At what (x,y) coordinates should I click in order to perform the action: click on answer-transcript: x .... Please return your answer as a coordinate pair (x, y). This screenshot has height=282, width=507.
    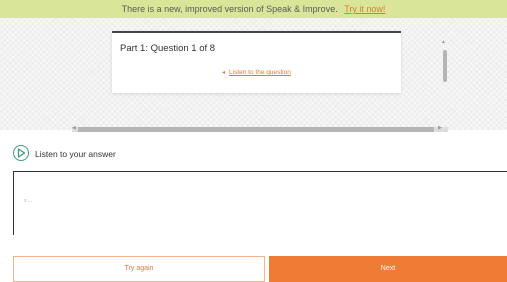
    Looking at the image, I should click on (28, 201).